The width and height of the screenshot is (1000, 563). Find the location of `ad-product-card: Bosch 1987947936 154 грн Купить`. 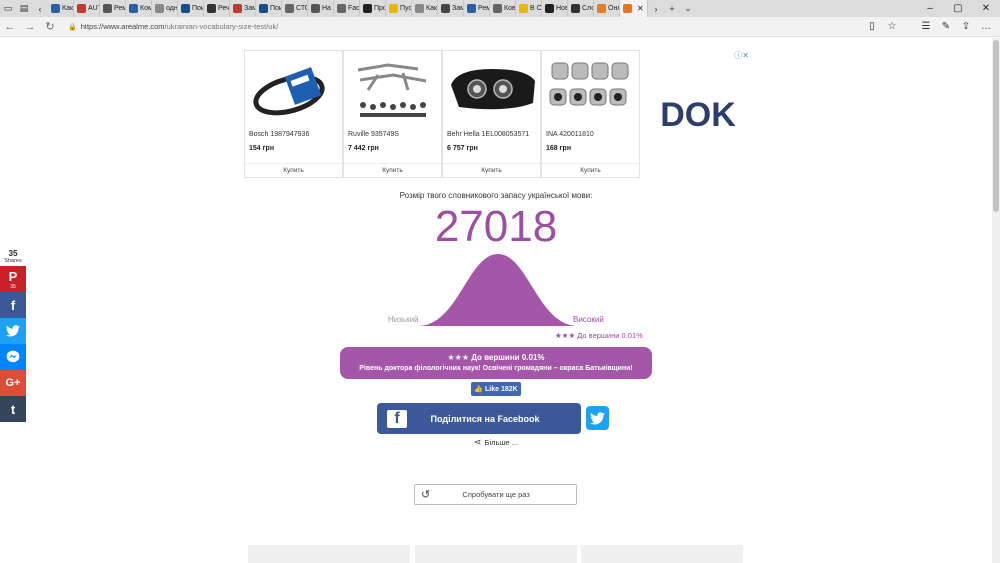

ad-product-card: Bosch 1987947936 154 грн Купить is located at coordinates (293, 114).